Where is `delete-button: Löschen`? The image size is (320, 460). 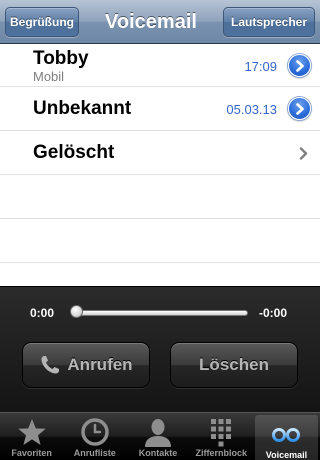
delete-button: Löschen is located at coordinates (234, 365).